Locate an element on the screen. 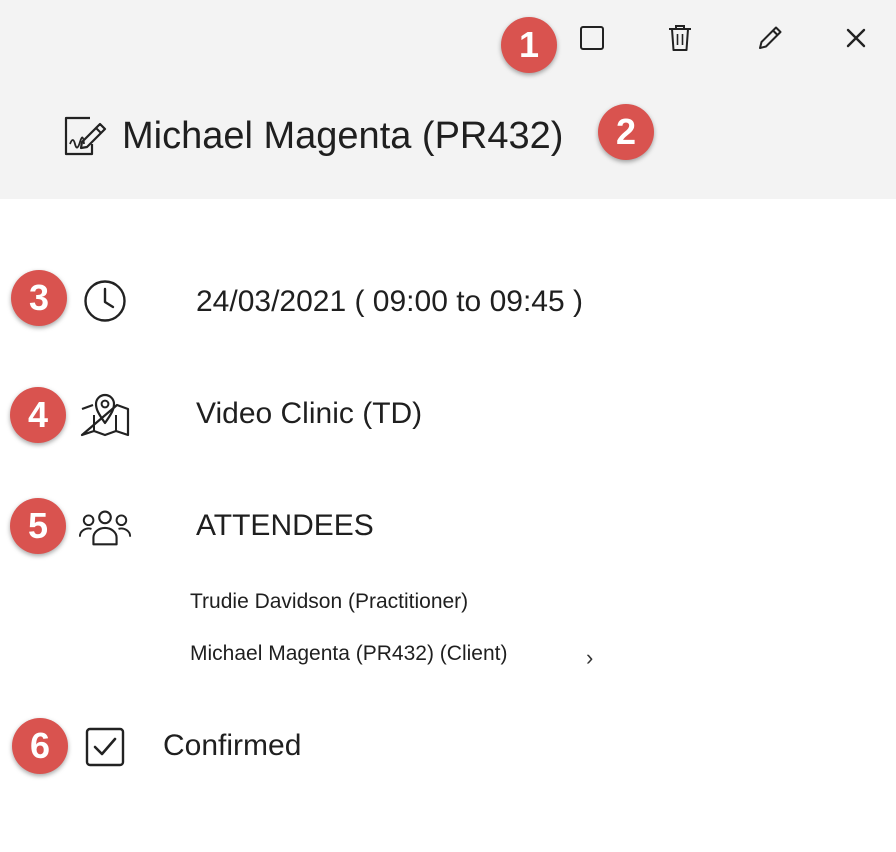 Image resolution: width=896 pixels, height=852 pixels. close-button is located at coordinates (856, 38).